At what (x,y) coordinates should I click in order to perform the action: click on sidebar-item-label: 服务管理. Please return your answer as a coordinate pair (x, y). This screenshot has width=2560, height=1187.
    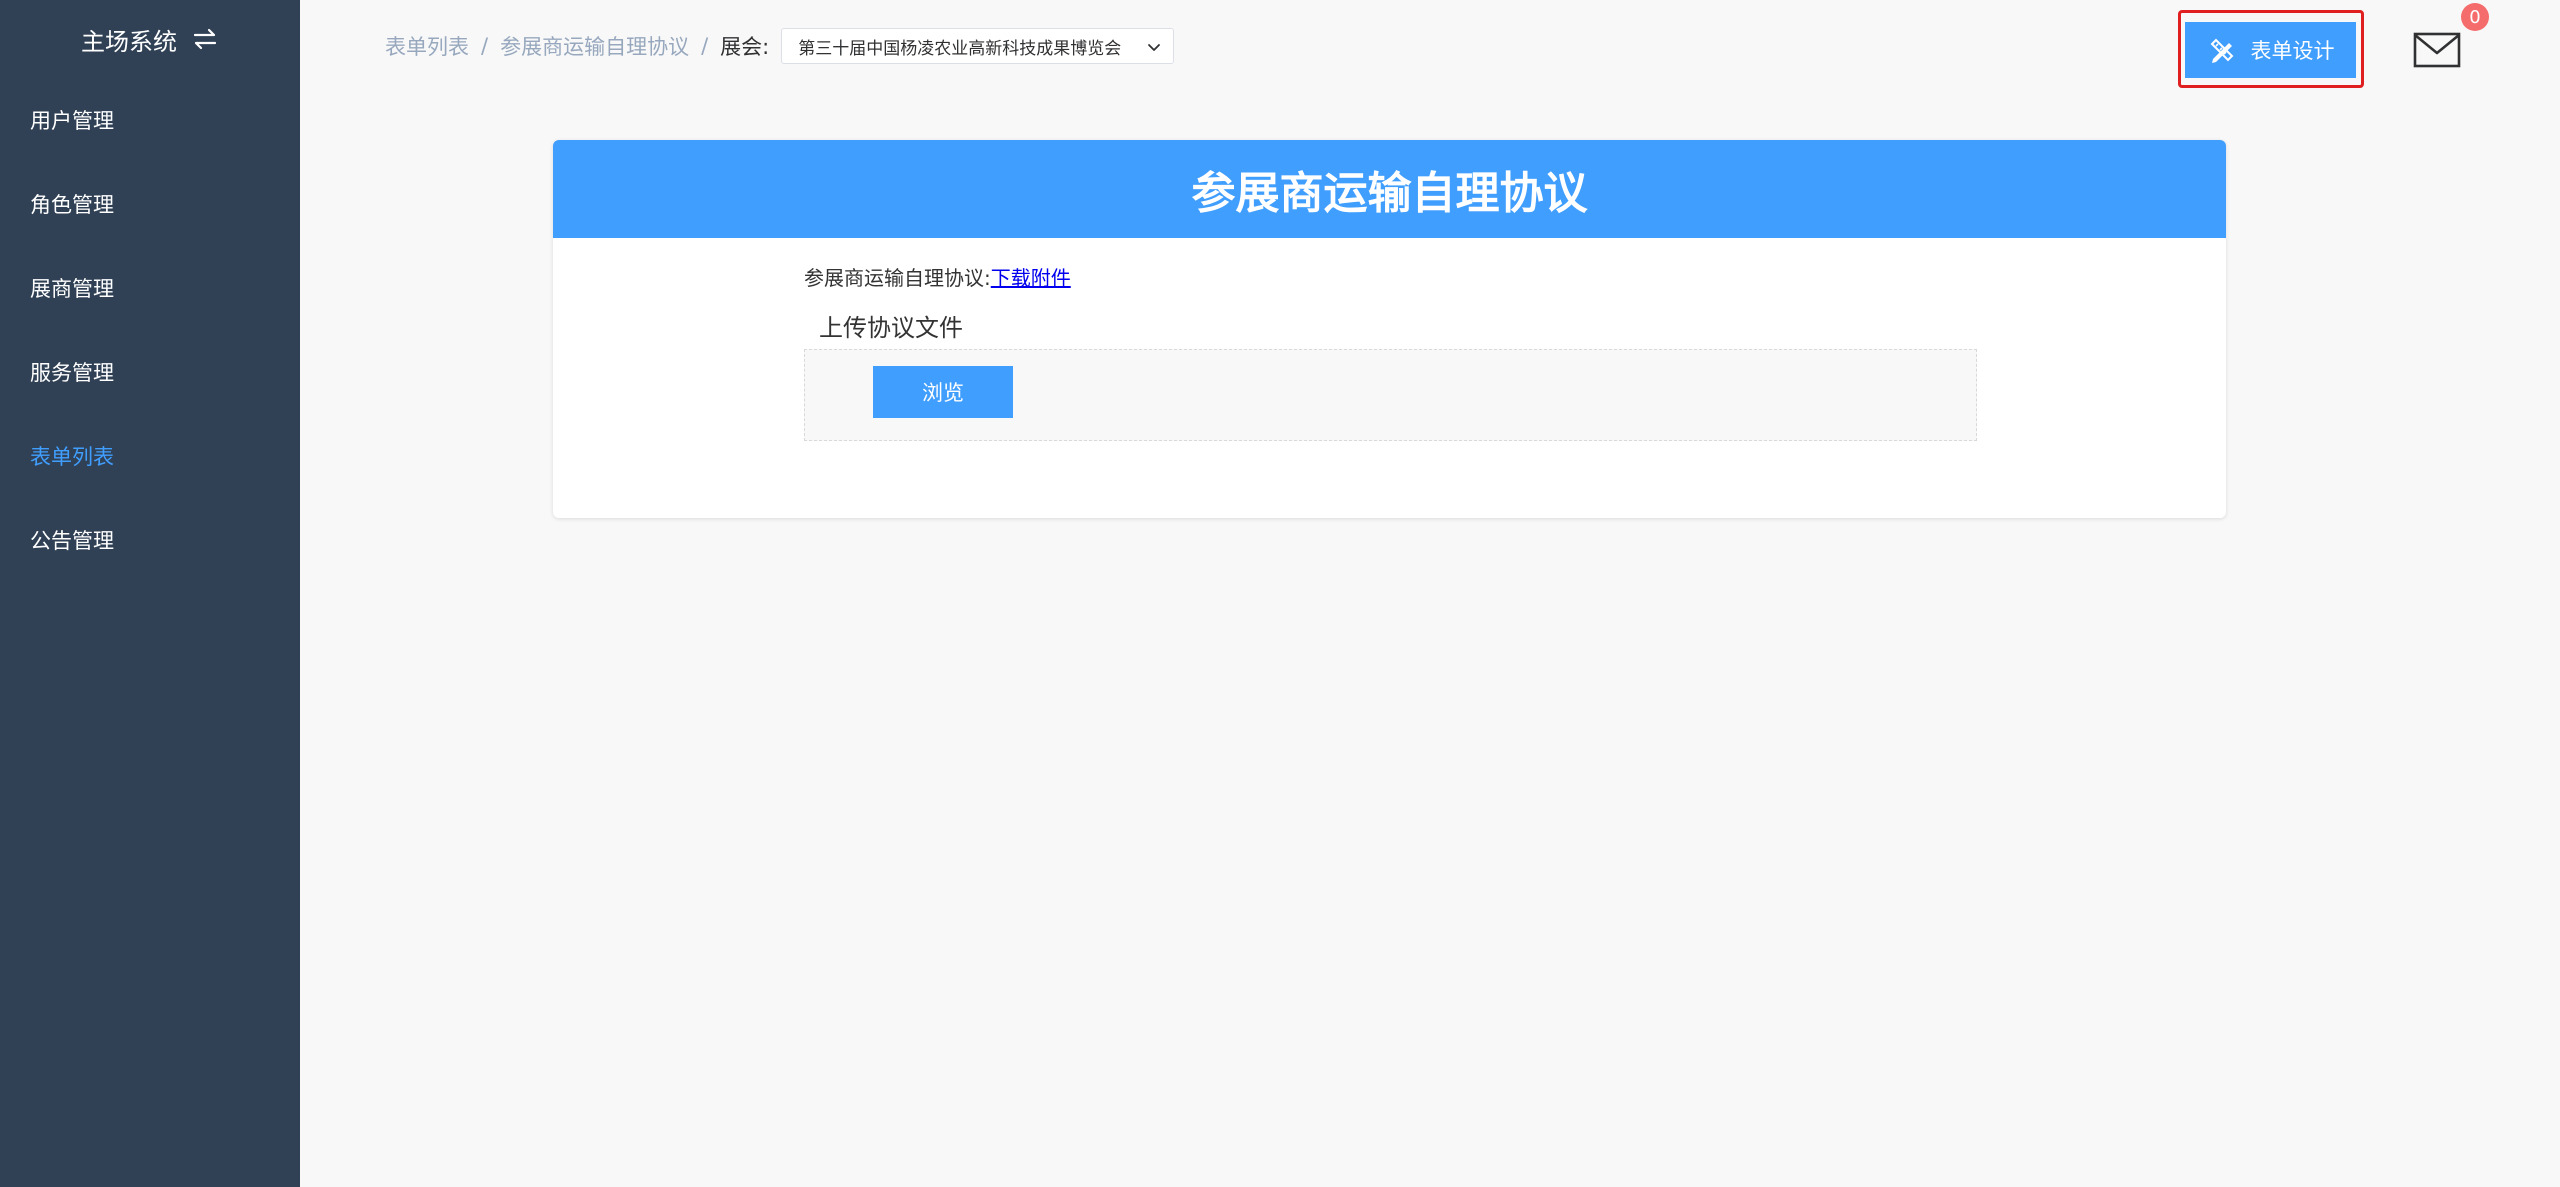
    Looking at the image, I should click on (72, 373).